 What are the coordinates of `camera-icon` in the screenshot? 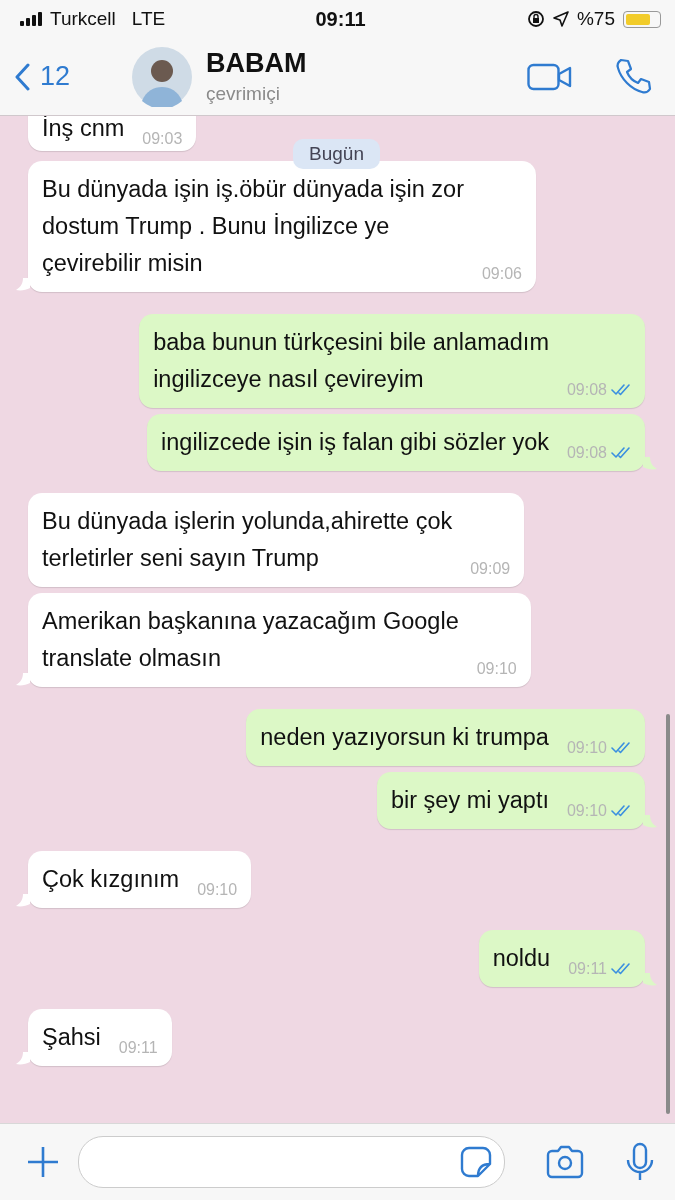 It's located at (565, 1162).